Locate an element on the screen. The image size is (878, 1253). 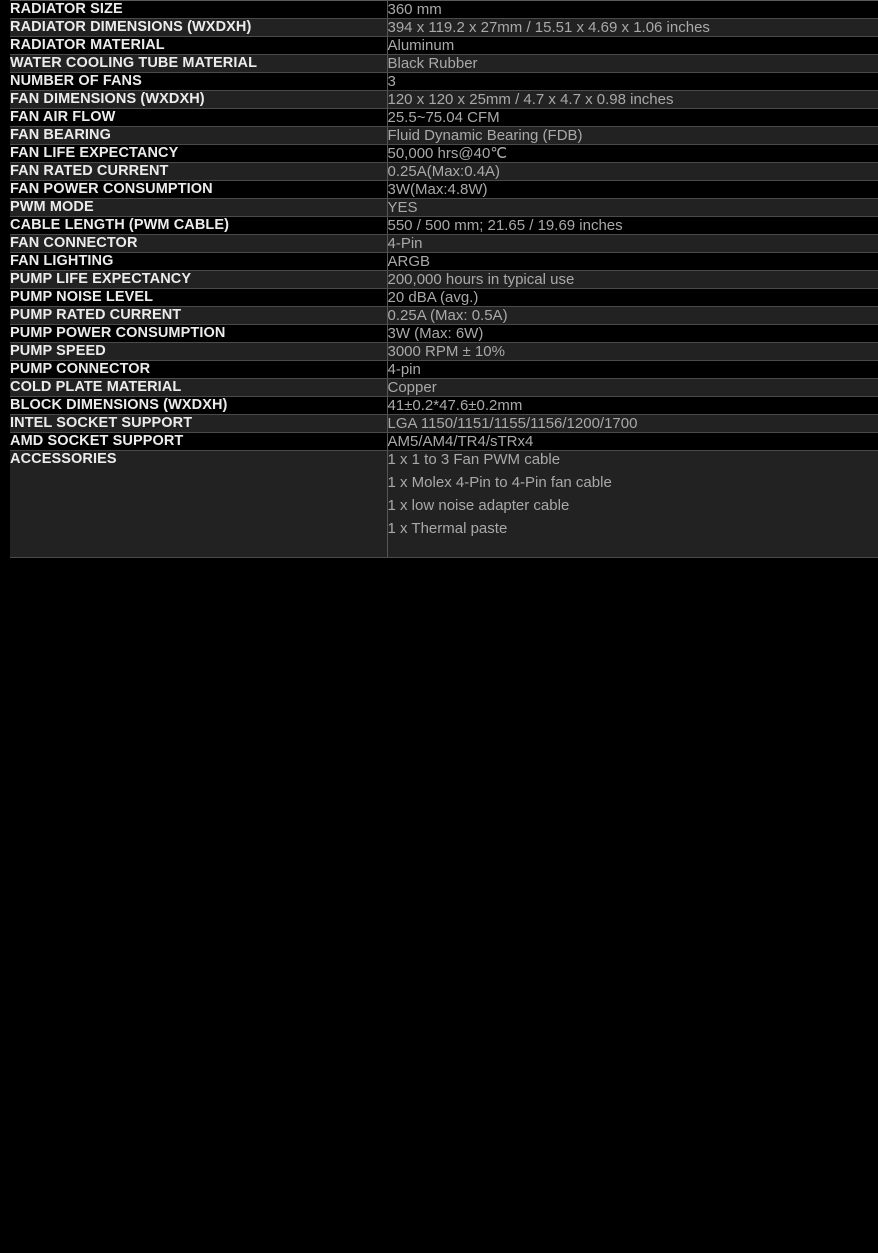
spec-label: FAN RATED CURRENT is located at coordinates (199, 171).